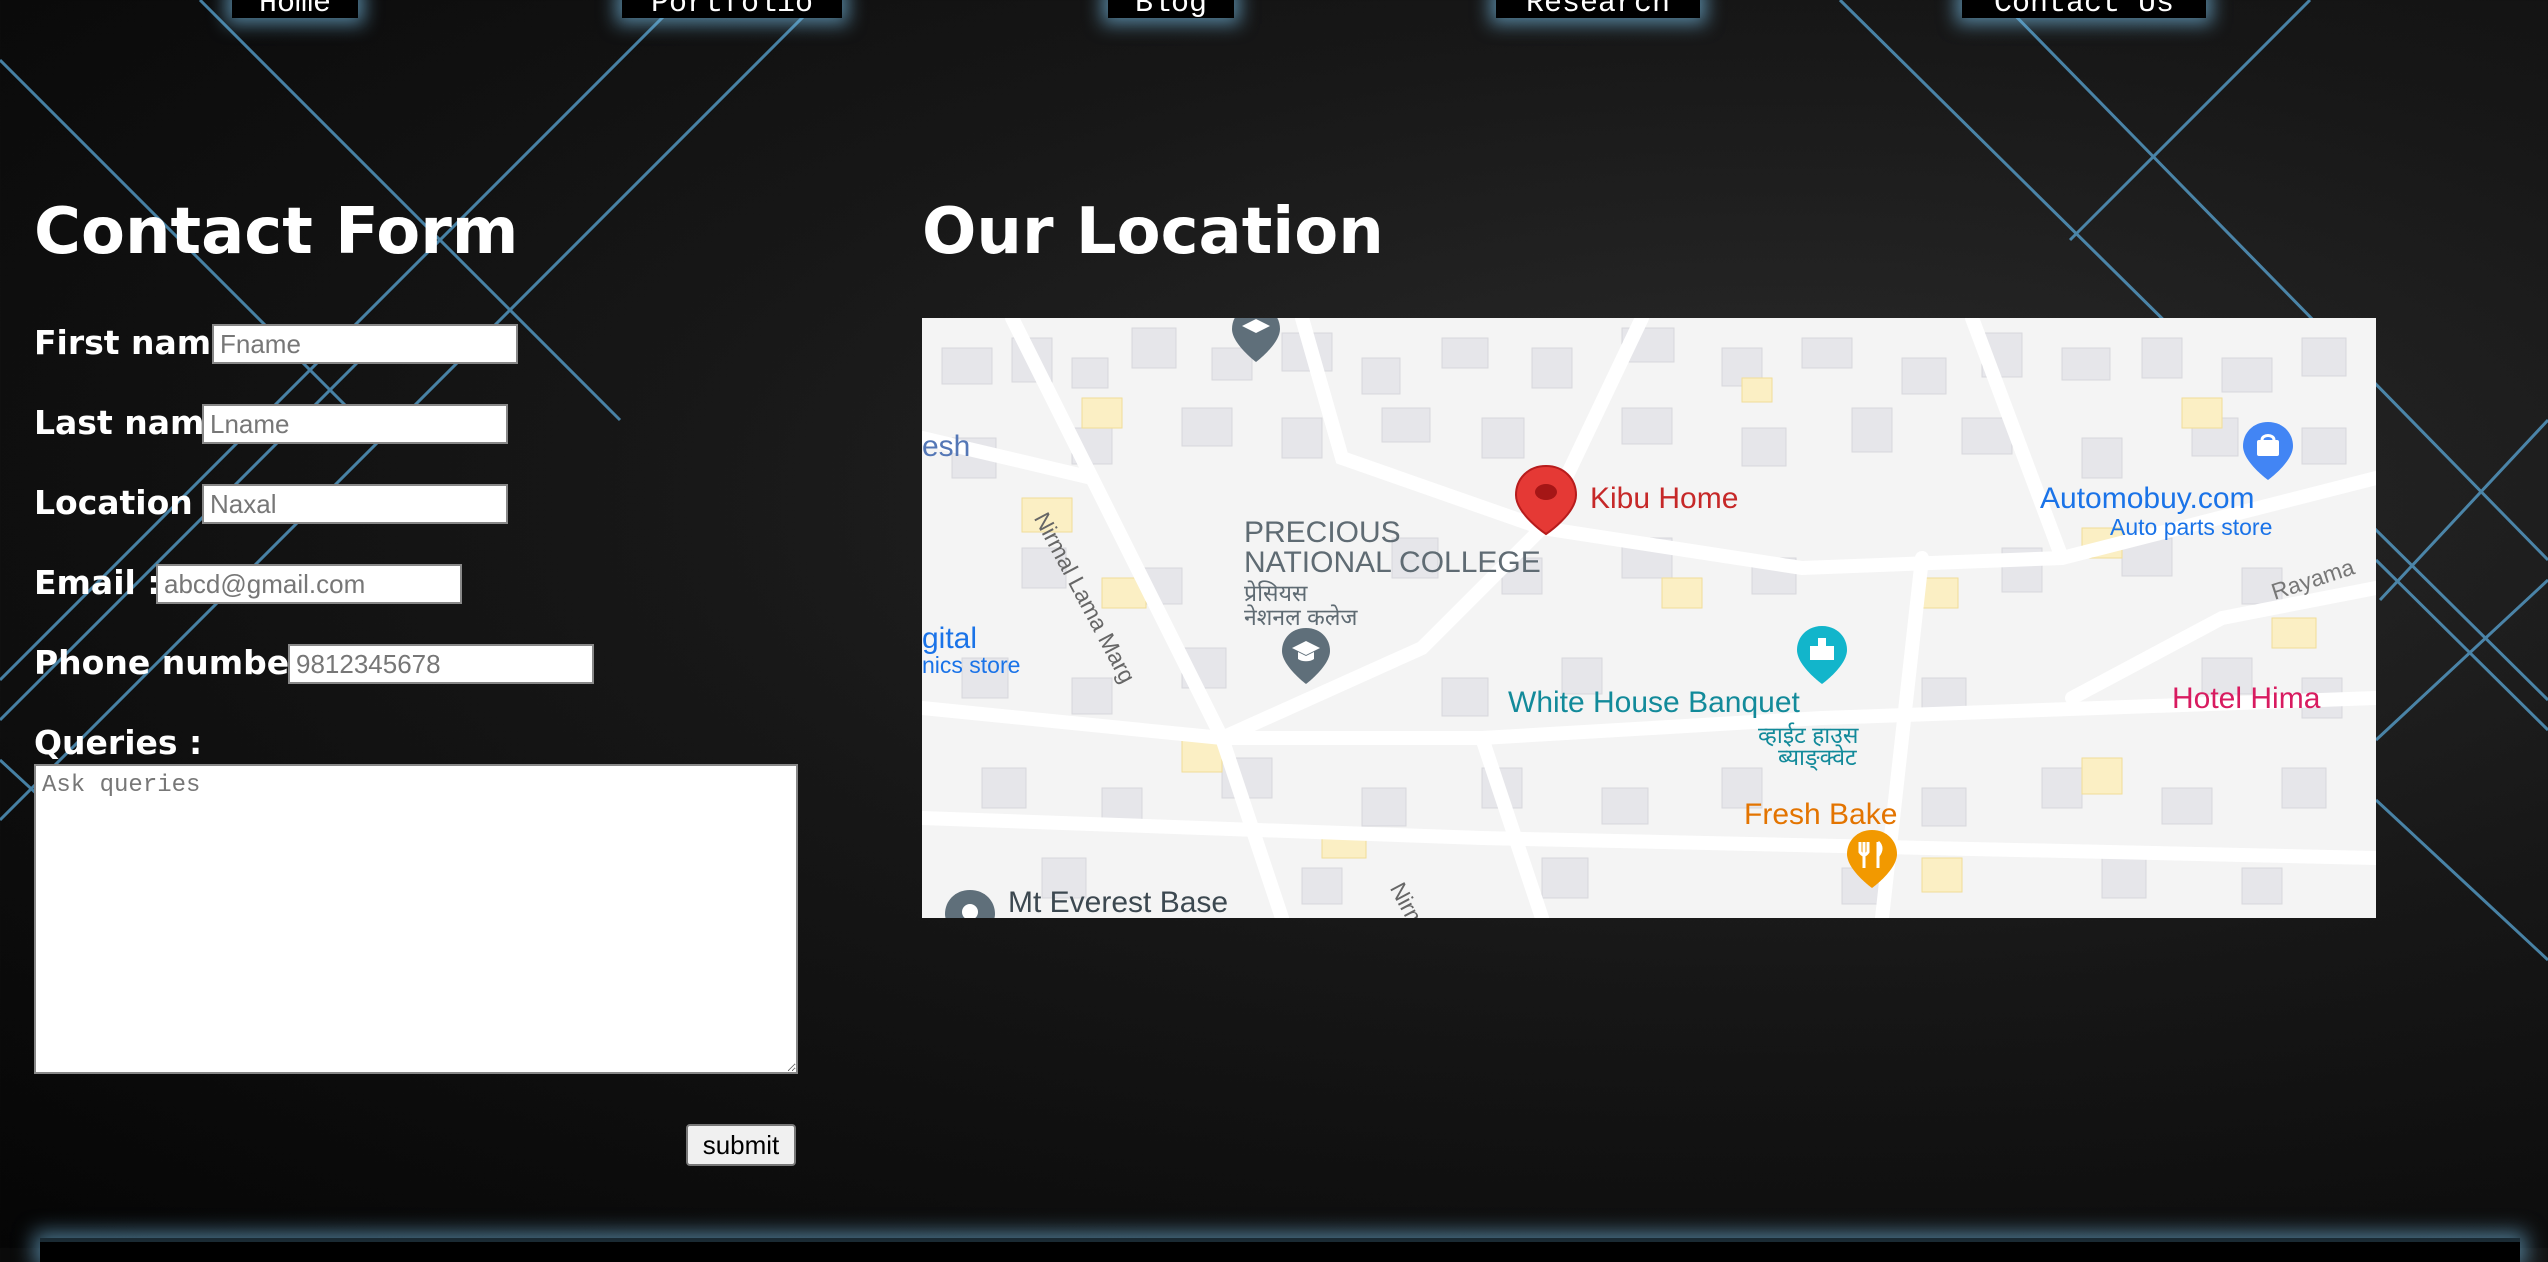 This screenshot has height=1262, width=2548. What do you see at coordinates (182, 662) in the screenshot?
I see `phone-label: Phone number :` at bounding box center [182, 662].